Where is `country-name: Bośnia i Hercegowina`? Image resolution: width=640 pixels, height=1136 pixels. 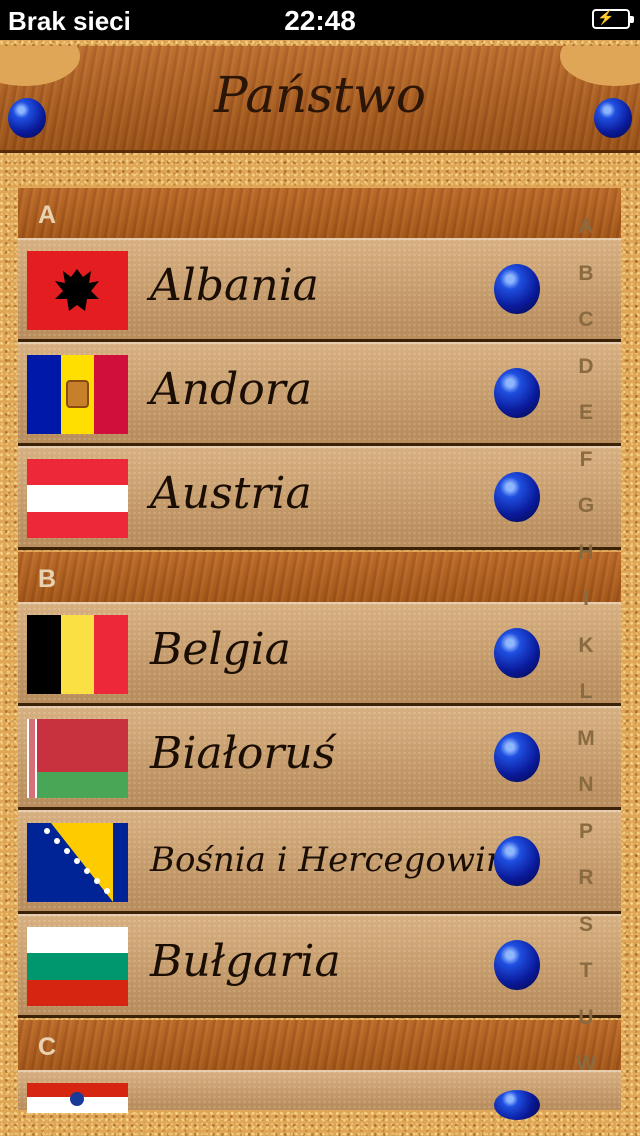 country-name: Bośnia i Hercegowina is located at coordinates (339, 860).